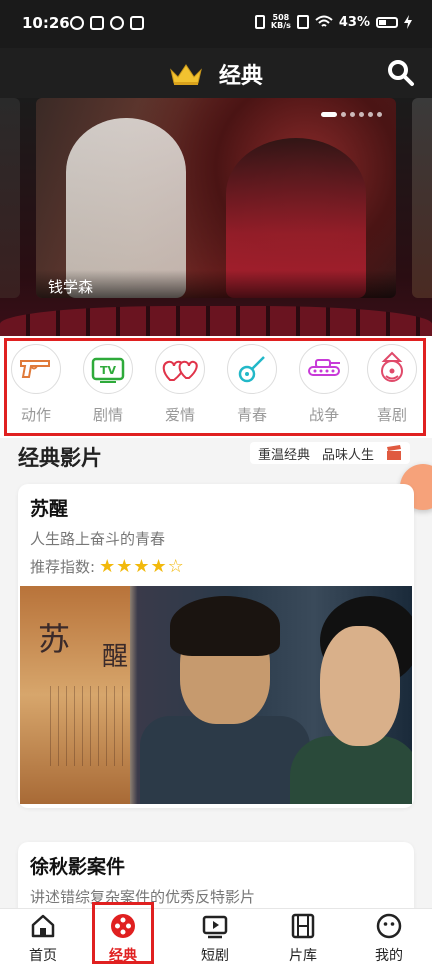 The height and width of the screenshot is (964, 432). Describe the element at coordinates (324, 21) in the screenshot. I see `wifi-icon` at that location.